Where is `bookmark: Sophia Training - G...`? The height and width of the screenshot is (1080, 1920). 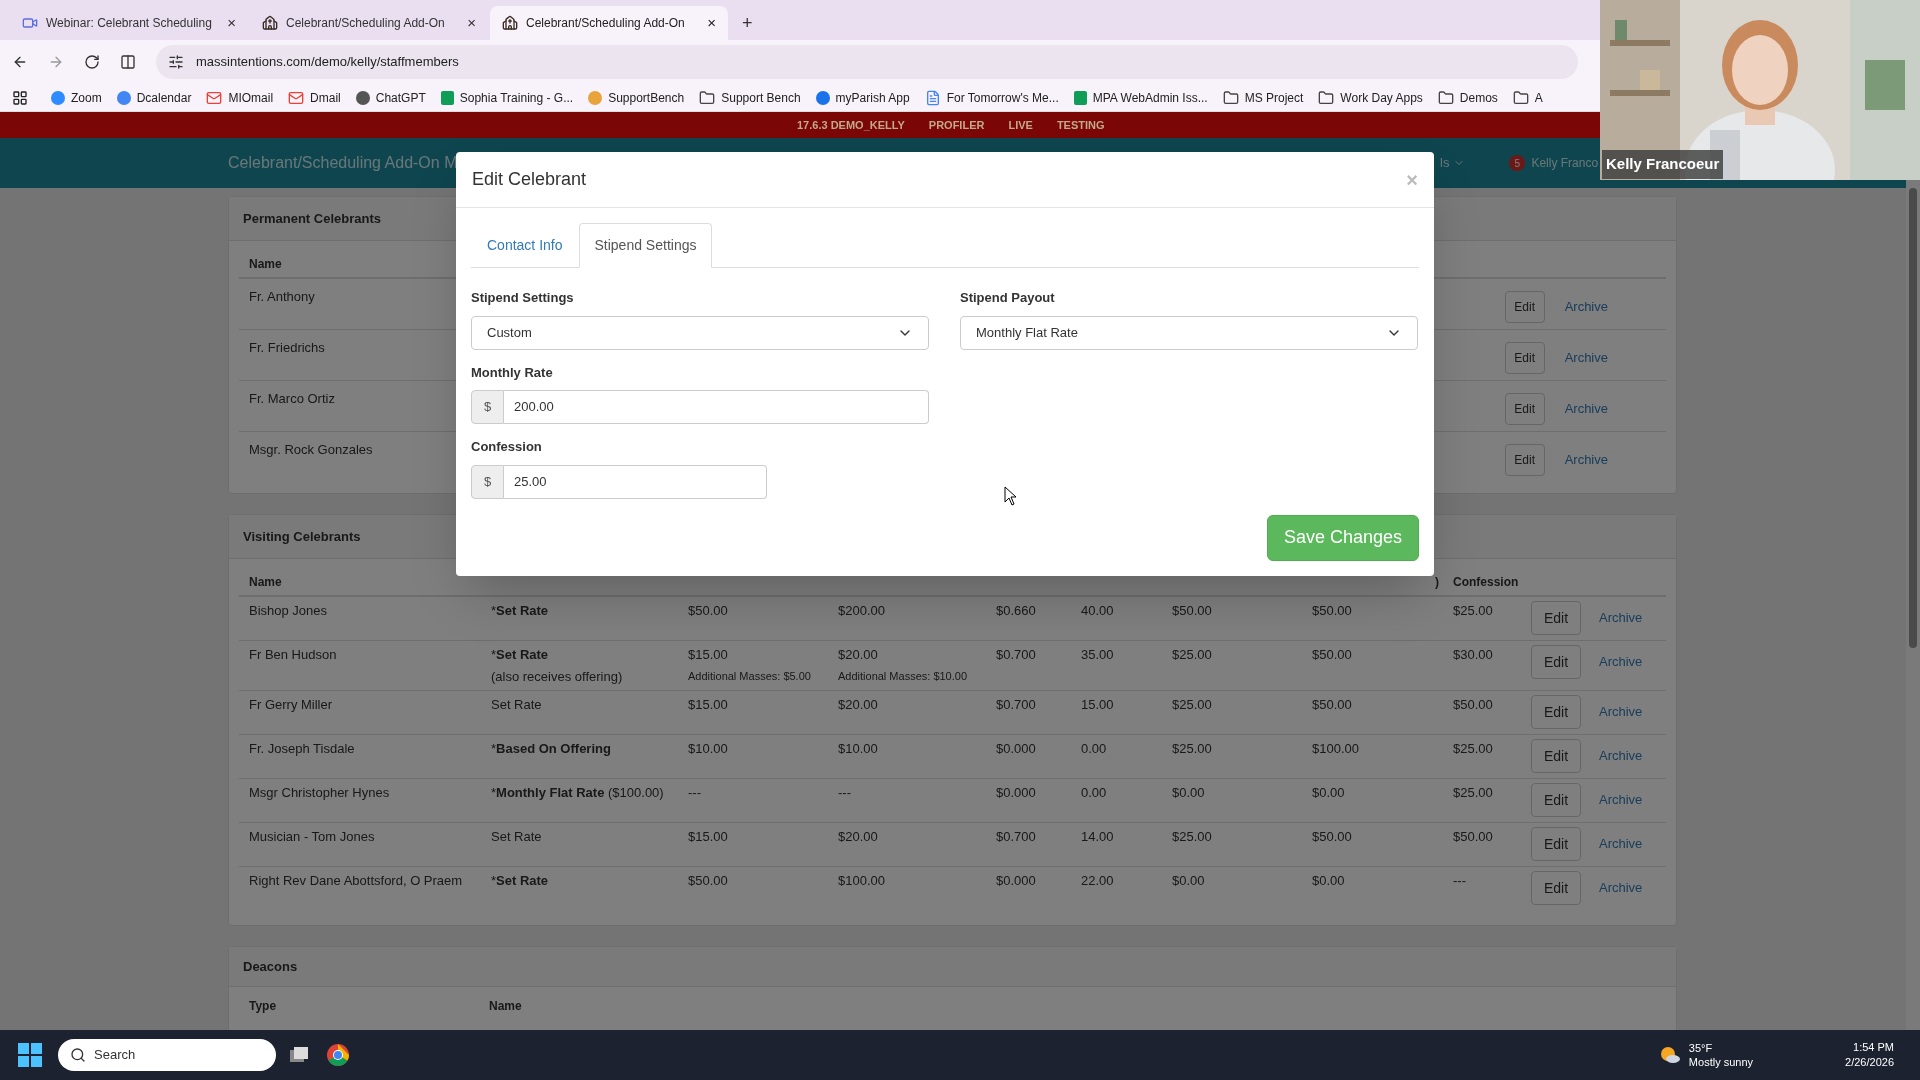 bookmark: Sophia Training - G... is located at coordinates (507, 97).